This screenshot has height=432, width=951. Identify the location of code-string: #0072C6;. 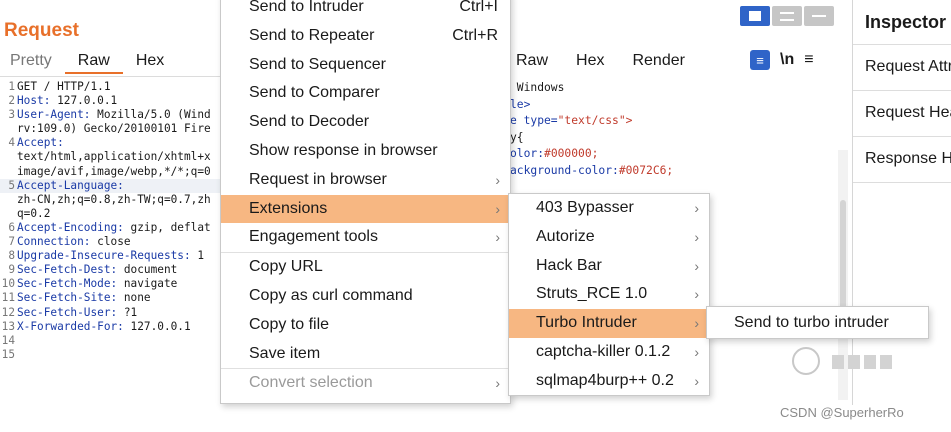
(646, 170).